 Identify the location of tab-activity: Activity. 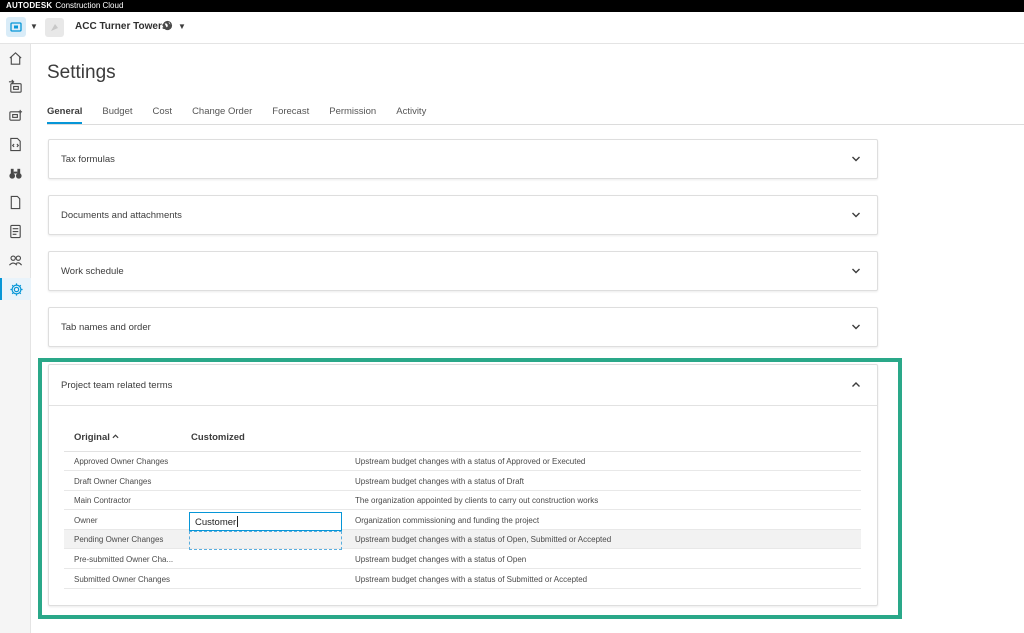
(411, 115).